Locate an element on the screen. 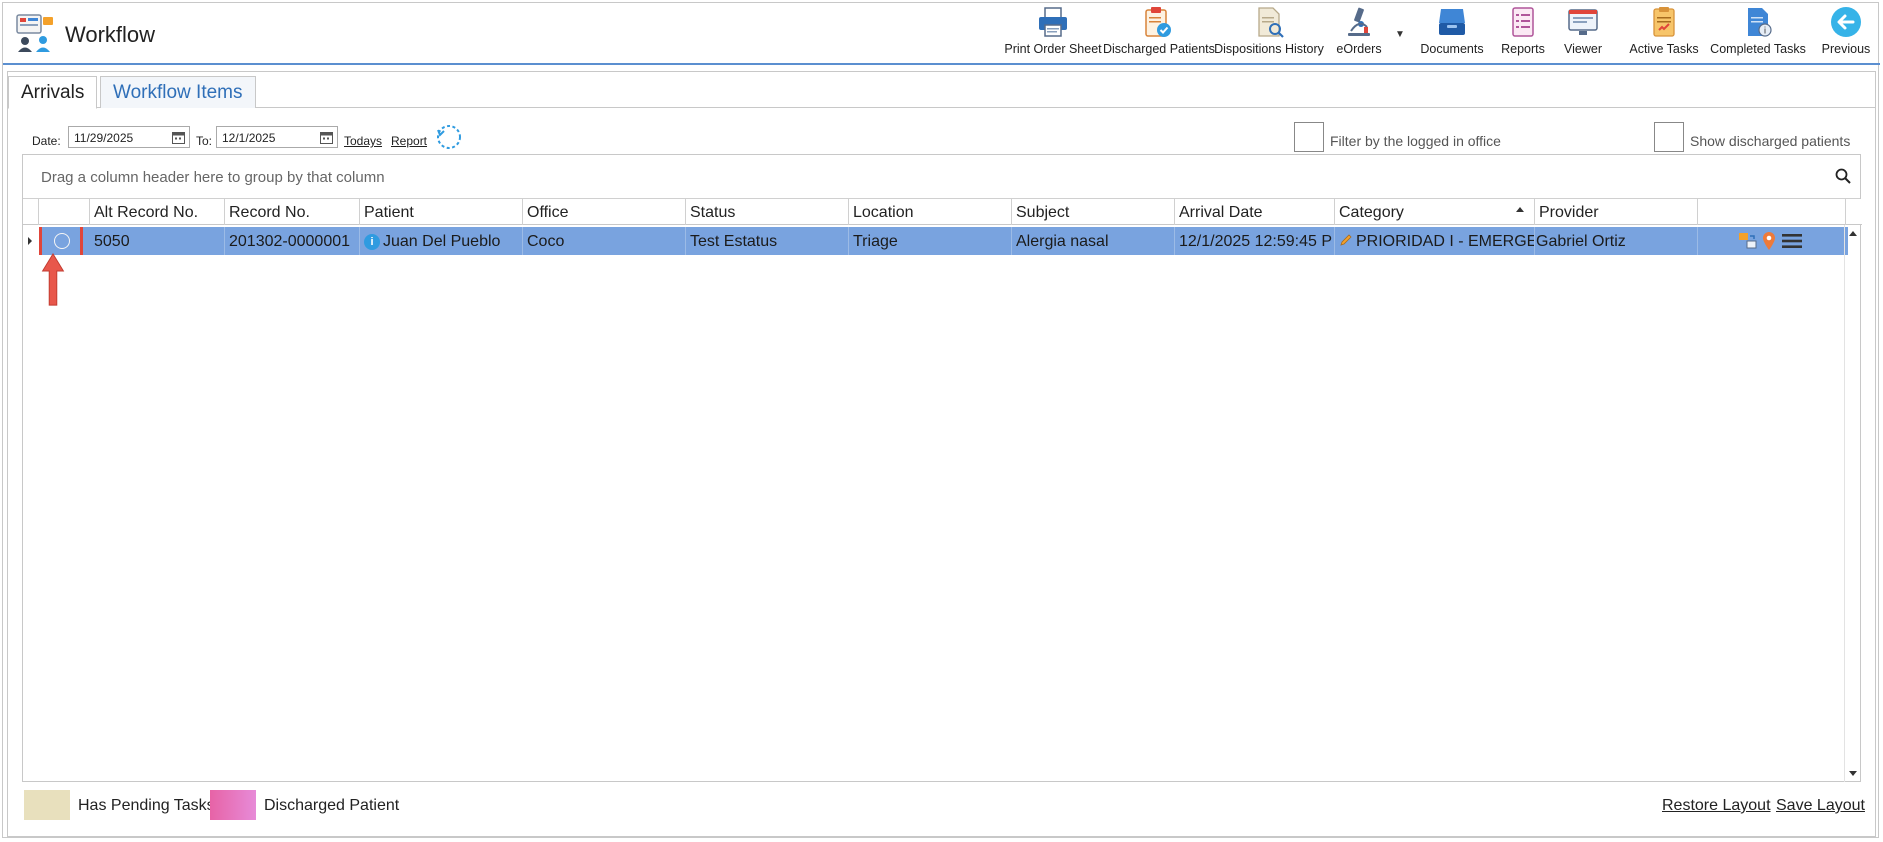 The width and height of the screenshot is (1883, 842). header-location: Location is located at coordinates (930, 212).